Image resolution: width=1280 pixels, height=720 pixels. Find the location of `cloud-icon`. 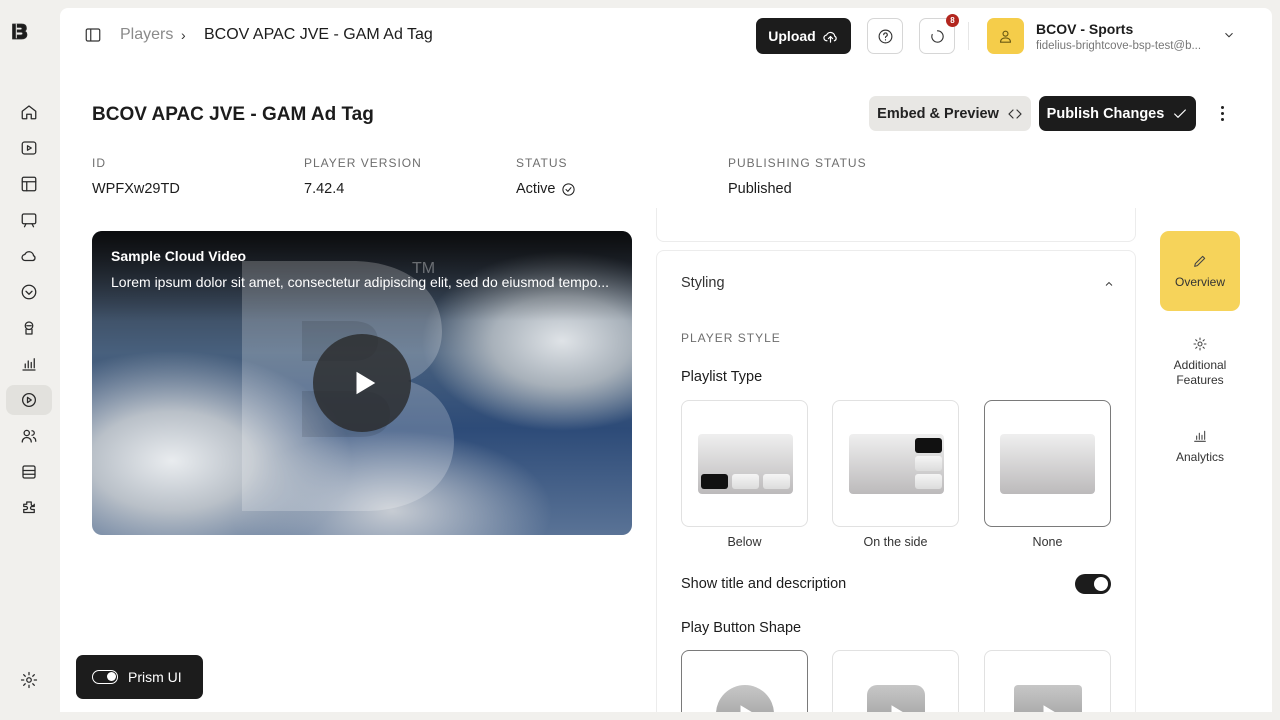

cloud-icon is located at coordinates (29, 256).